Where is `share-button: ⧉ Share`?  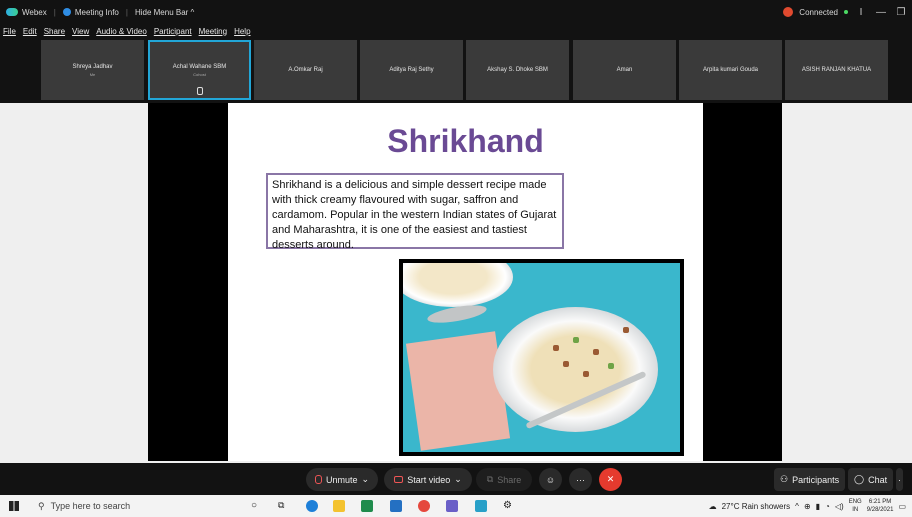
share-button: ⧉ Share is located at coordinates (504, 479).